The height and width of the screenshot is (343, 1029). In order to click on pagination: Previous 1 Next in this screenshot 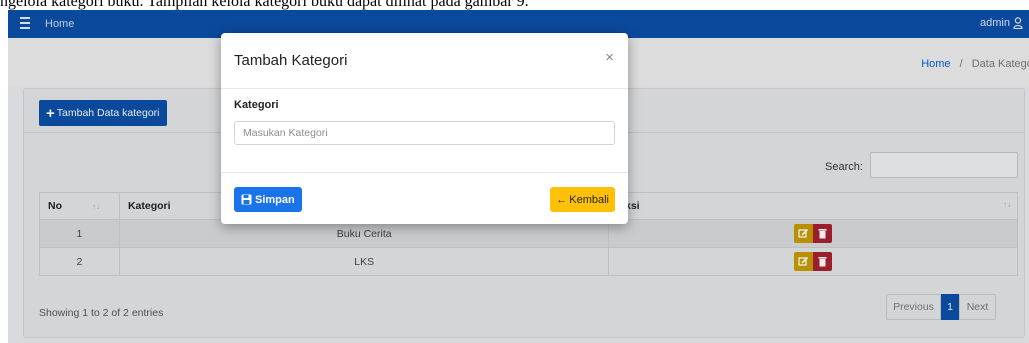, I will do `click(941, 307)`.